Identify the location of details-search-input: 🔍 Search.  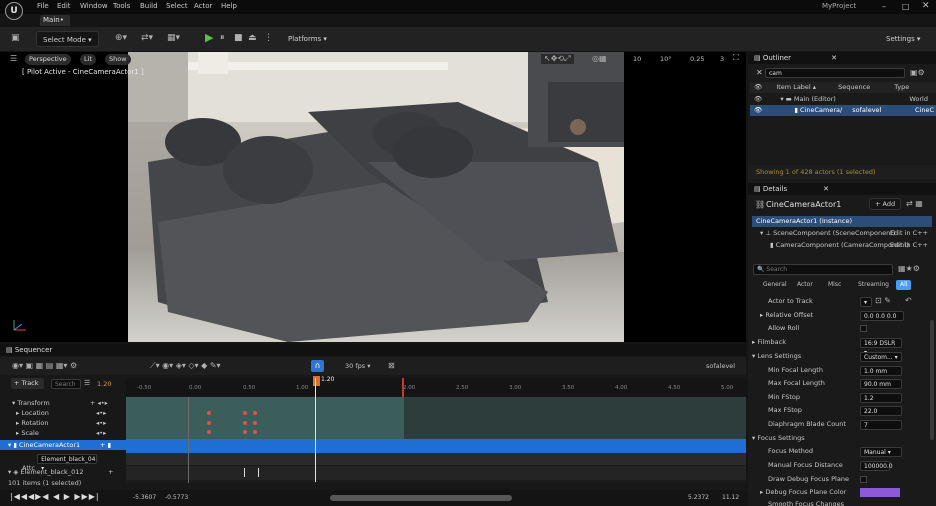
(823, 269).